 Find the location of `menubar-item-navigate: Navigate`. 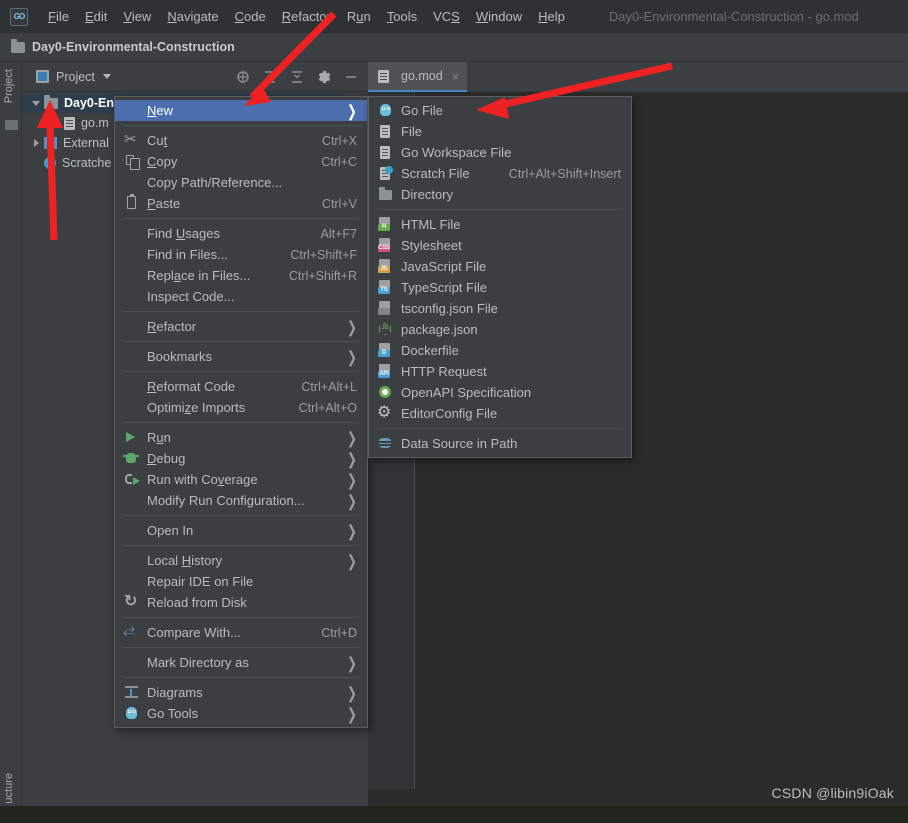

menubar-item-navigate: Navigate is located at coordinates (192, 16).